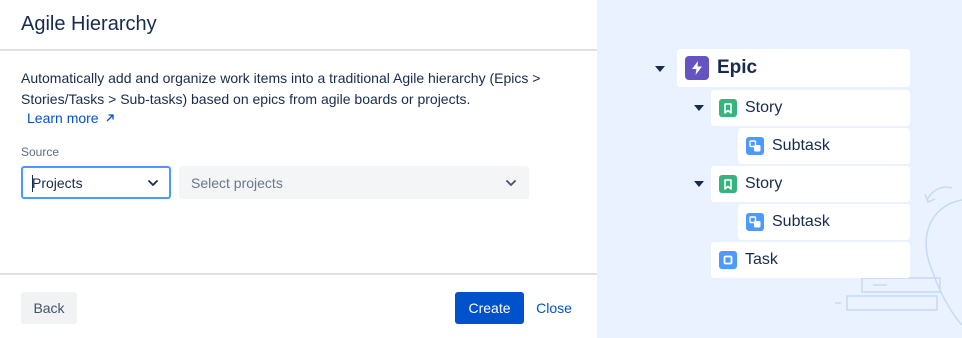 This screenshot has width=962, height=338. Describe the element at coordinates (761, 259) in the screenshot. I see `task-label: Task` at that location.